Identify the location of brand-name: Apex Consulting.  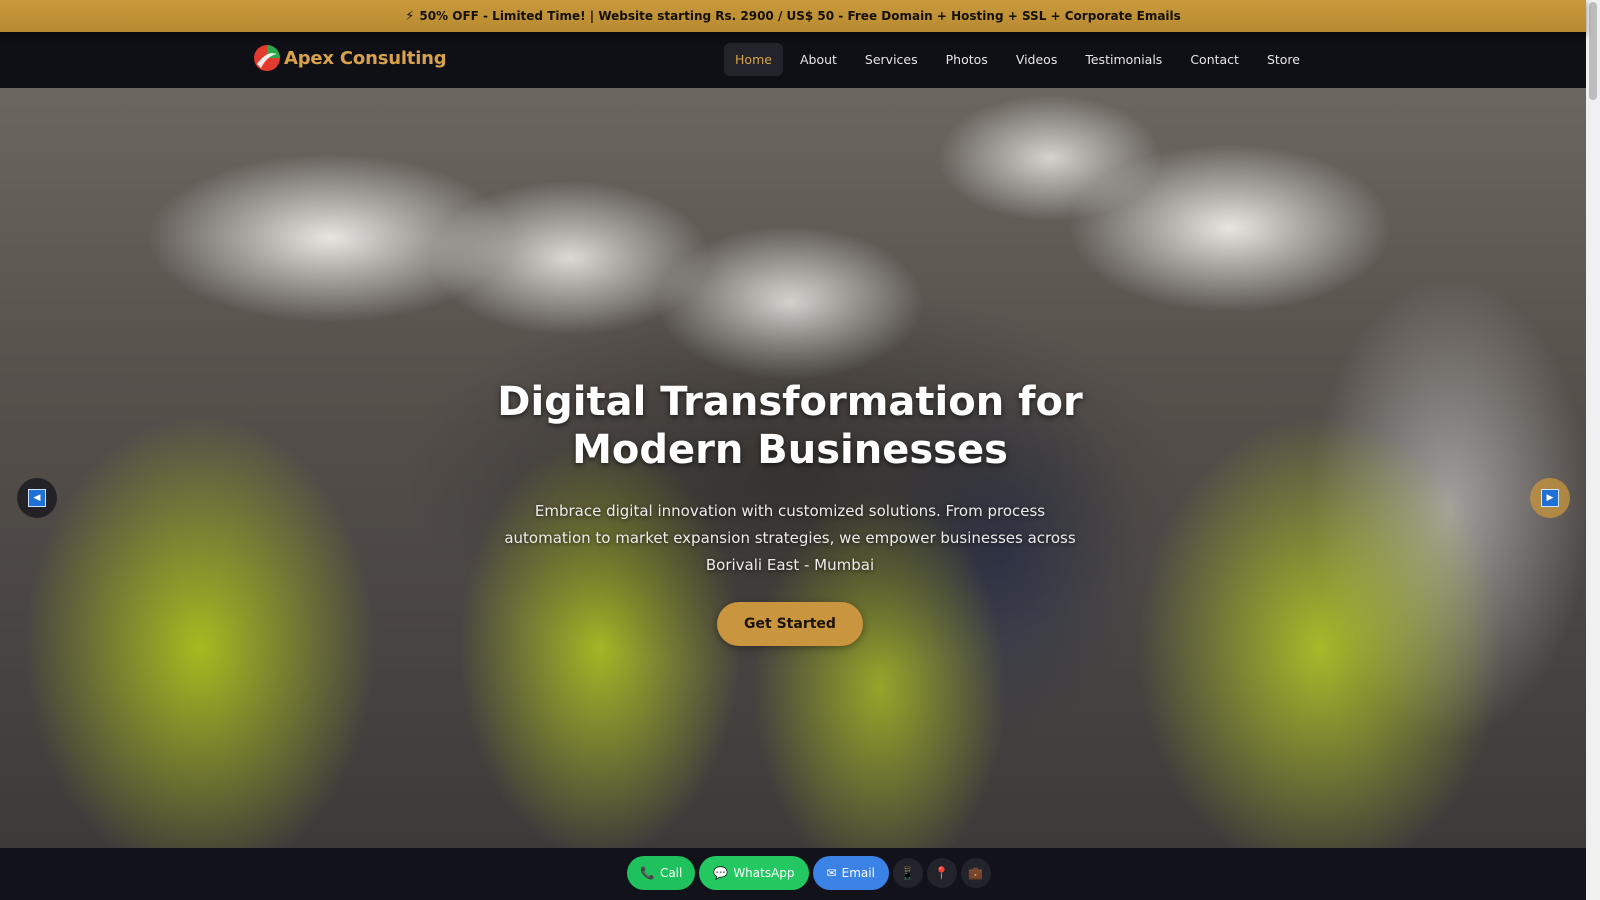
(365, 58).